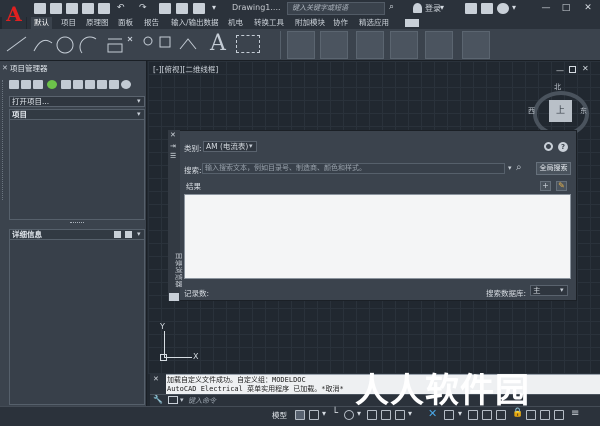 The image size is (600, 426). I want to click on help-search-input: 键入关键字或短语, so click(336, 8).